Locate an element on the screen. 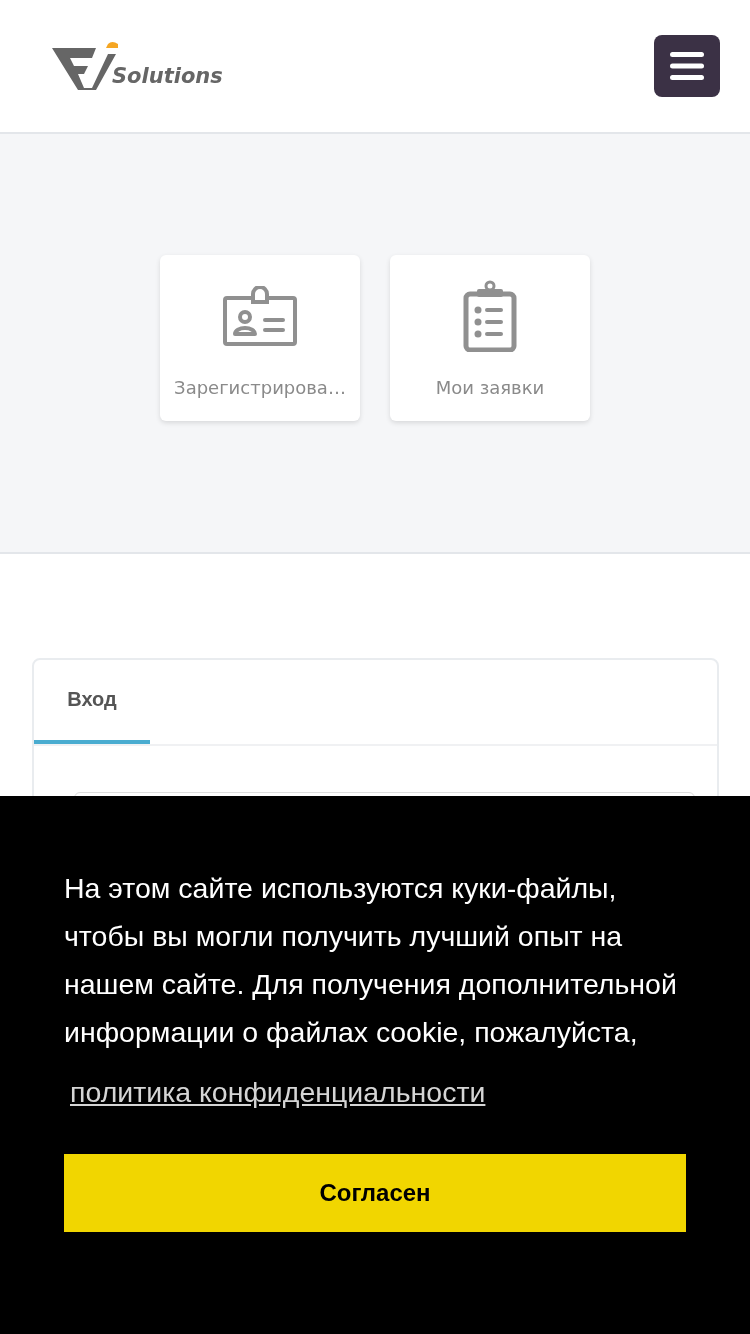  menu-button is located at coordinates (687, 66).